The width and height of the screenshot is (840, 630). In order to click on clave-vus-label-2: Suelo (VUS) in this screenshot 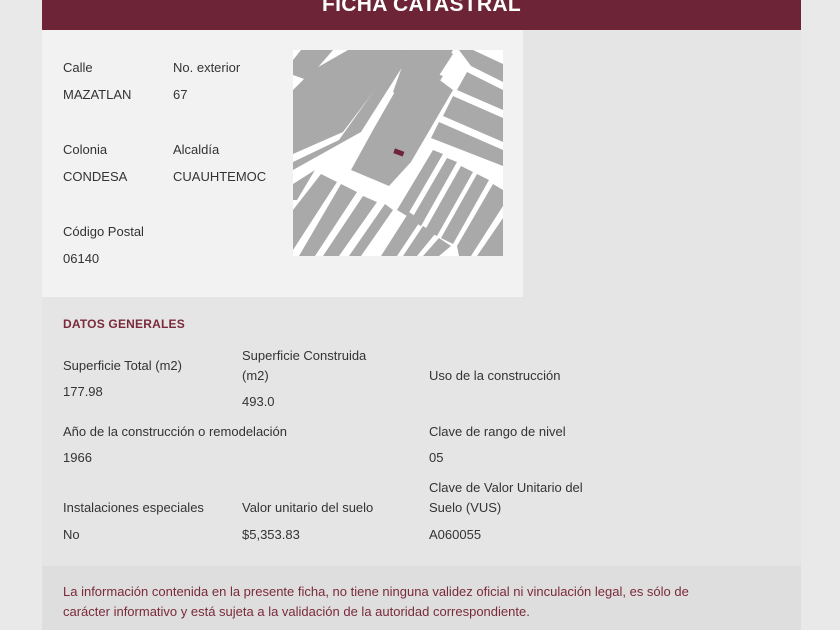, I will do `click(465, 507)`.